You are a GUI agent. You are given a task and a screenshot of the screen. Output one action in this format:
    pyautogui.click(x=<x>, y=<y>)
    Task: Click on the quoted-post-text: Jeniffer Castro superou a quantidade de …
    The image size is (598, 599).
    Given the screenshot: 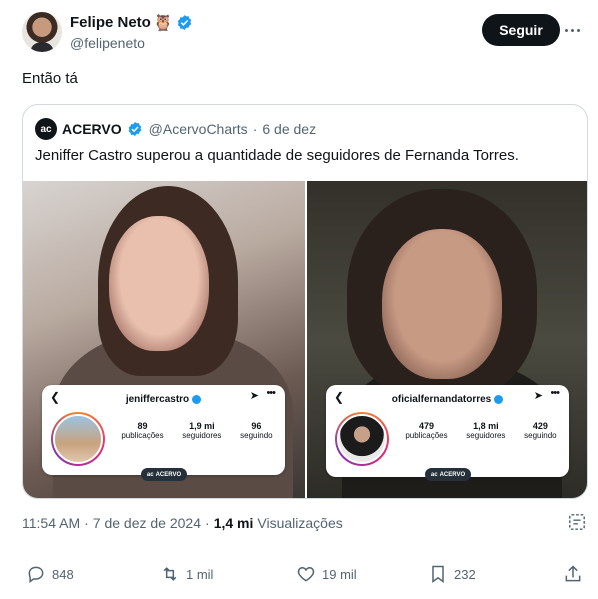 What is the action you would take?
    pyautogui.click(x=277, y=155)
    